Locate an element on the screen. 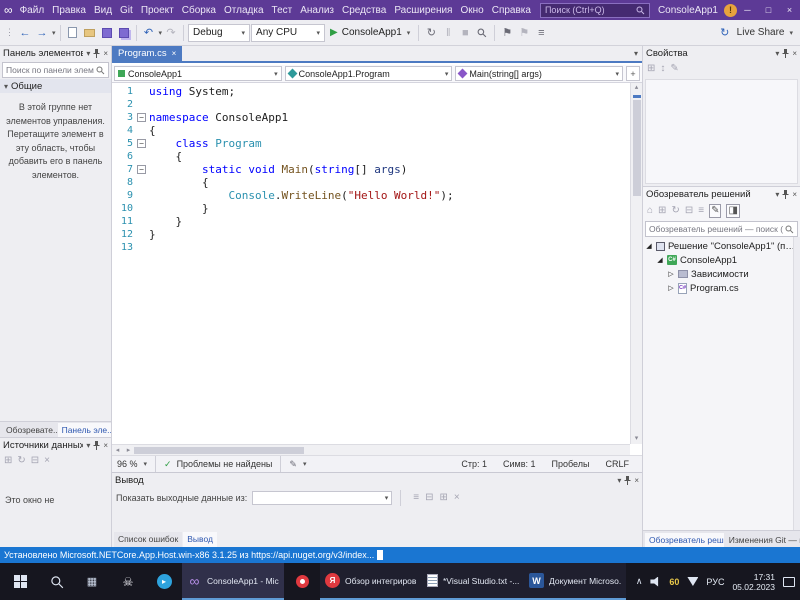  add-data-source-icon: ⊞ is located at coordinates (8, 461).